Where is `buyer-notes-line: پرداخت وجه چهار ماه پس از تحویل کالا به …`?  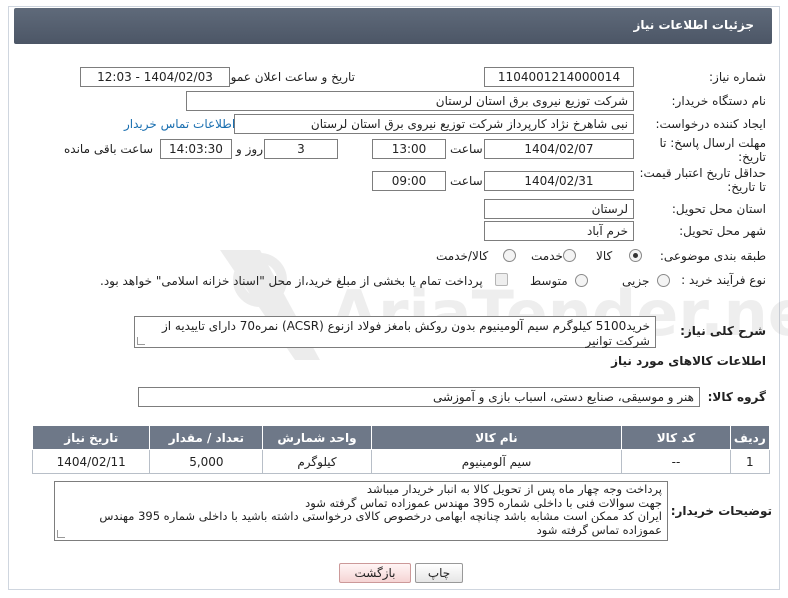 buyer-notes-line: پرداخت وجه چهار ماه پس از تحویل کالا به … is located at coordinates (514, 489).